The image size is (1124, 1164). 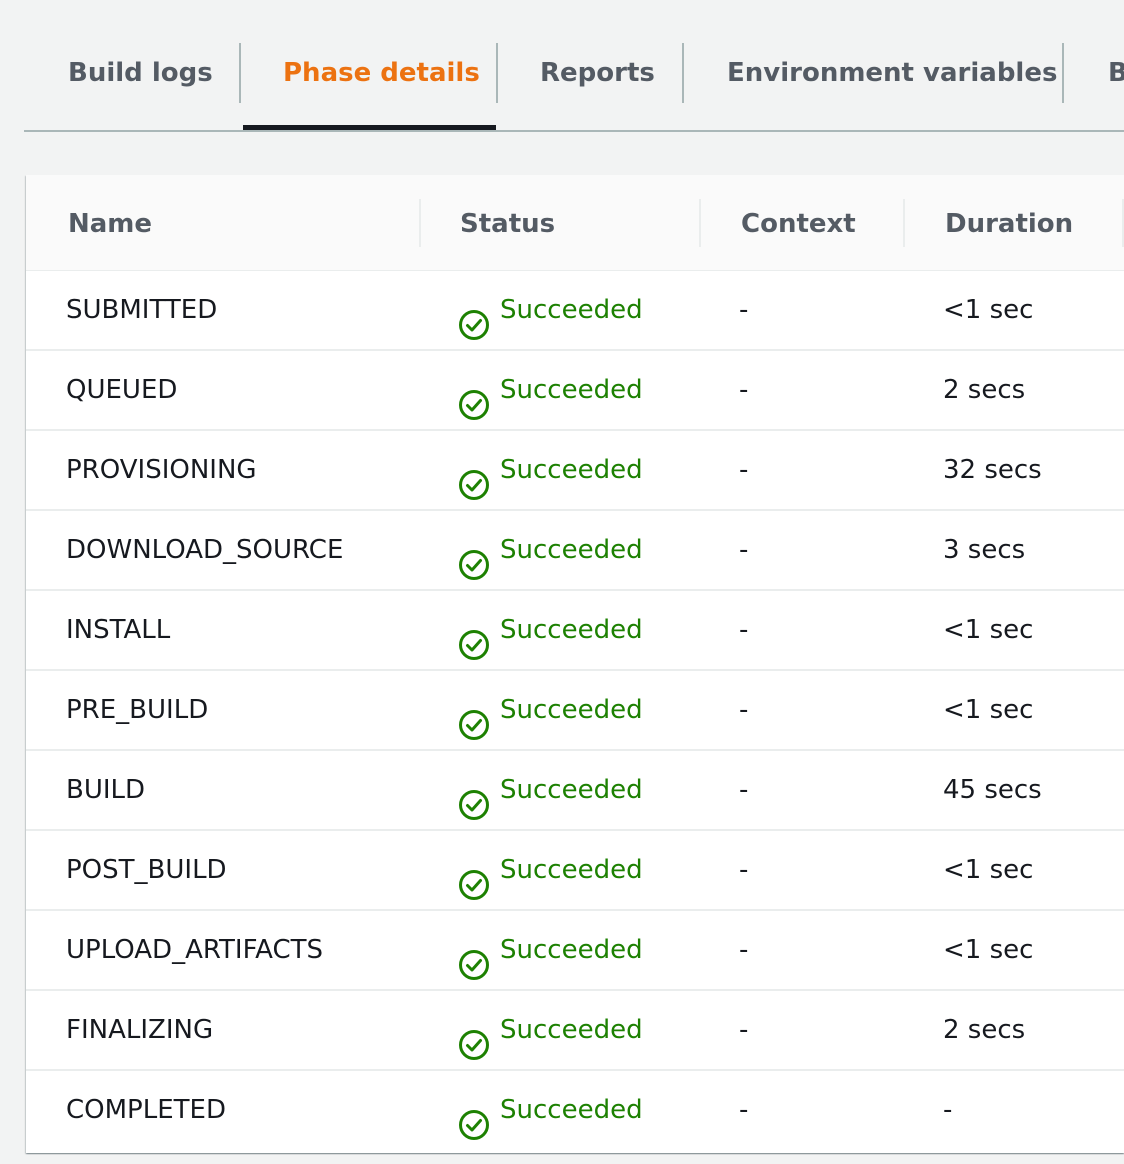 What do you see at coordinates (575, 223) in the screenshot?
I see `table-header: Name Status Context Duration` at bounding box center [575, 223].